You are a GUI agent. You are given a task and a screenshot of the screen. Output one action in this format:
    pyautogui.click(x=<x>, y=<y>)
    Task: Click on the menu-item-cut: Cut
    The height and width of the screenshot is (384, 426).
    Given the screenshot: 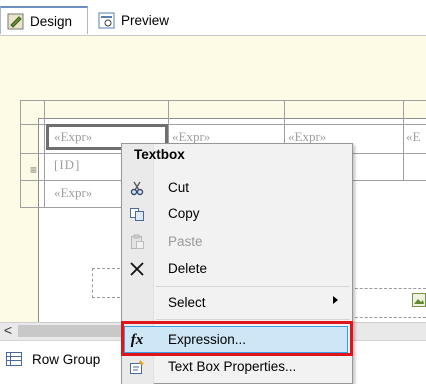 What is the action you would take?
    pyautogui.click(x=237, y=188)
    